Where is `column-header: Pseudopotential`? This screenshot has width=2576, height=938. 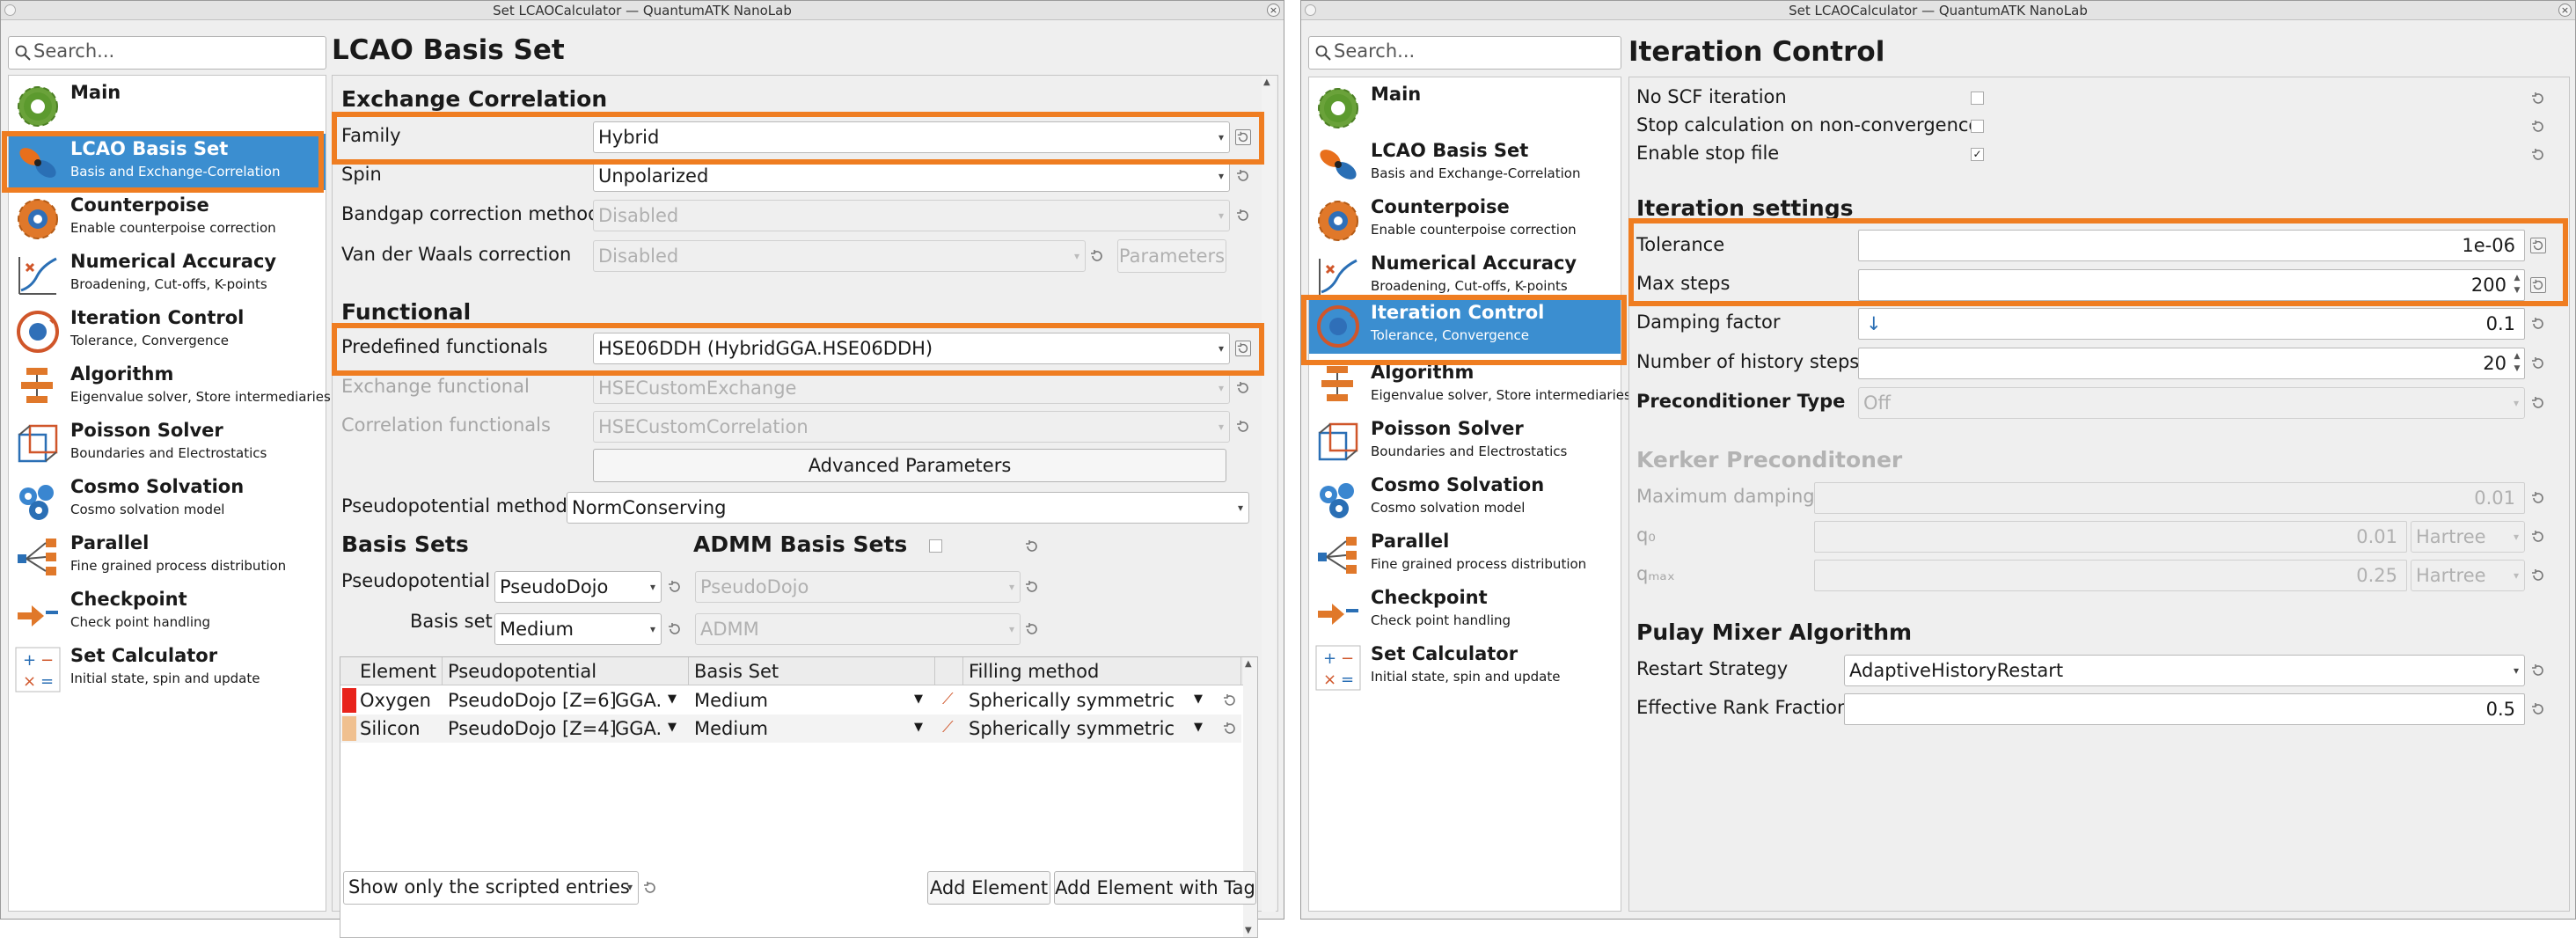 column-header: Pseudopotential is located at coordinates (566, 671).